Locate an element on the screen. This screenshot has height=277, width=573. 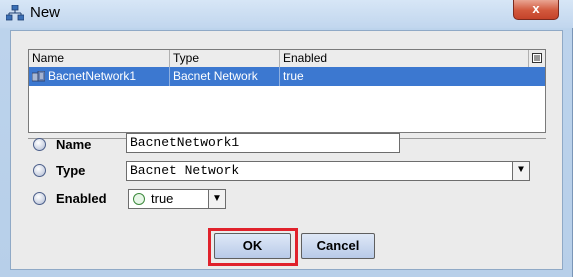
network-tree-icon is located at coordinates (15, 13).